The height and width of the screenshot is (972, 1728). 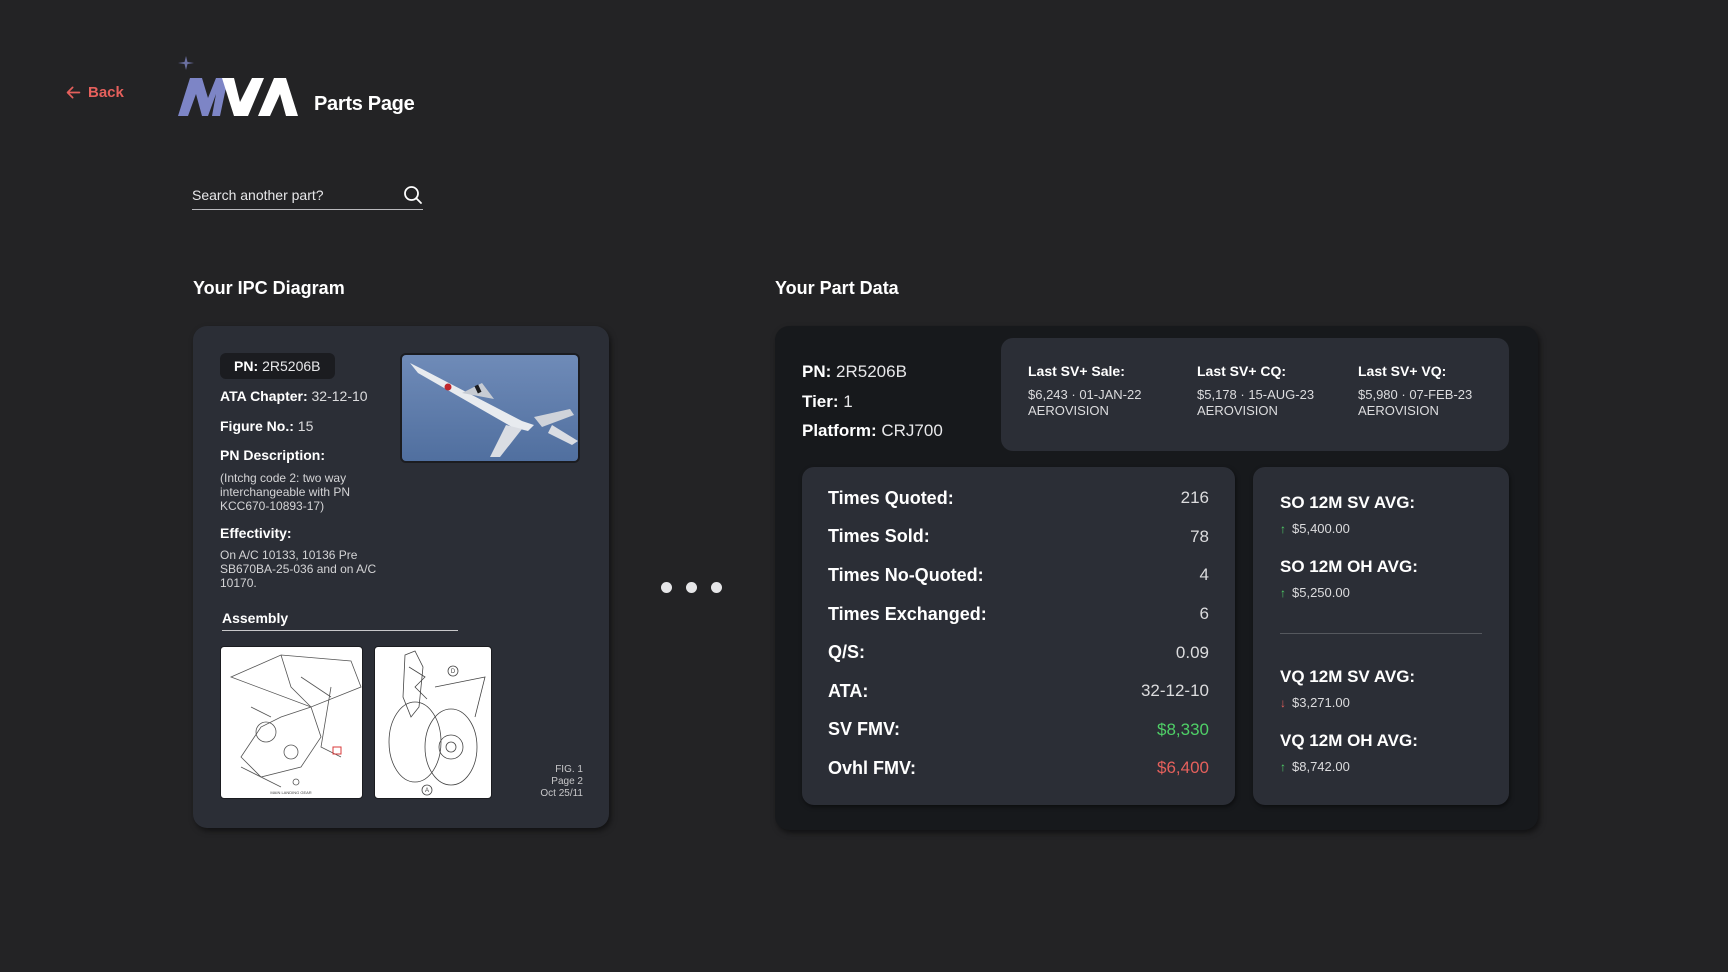 I want to click on part-pn-row: PN: 2R5206B, so click(x=854, y=371).